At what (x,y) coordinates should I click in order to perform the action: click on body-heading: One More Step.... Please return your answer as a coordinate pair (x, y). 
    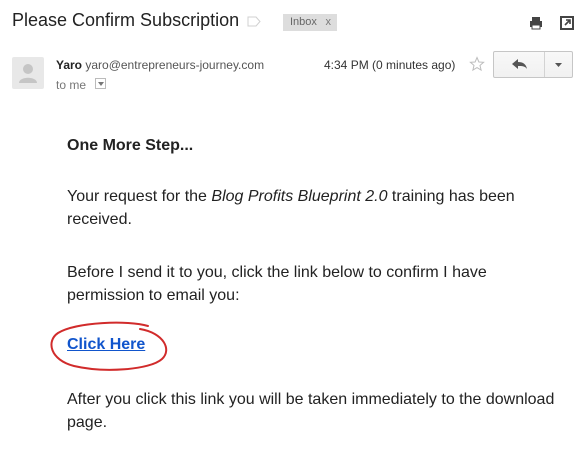
    Looking at the image, I should click on (130, 145).